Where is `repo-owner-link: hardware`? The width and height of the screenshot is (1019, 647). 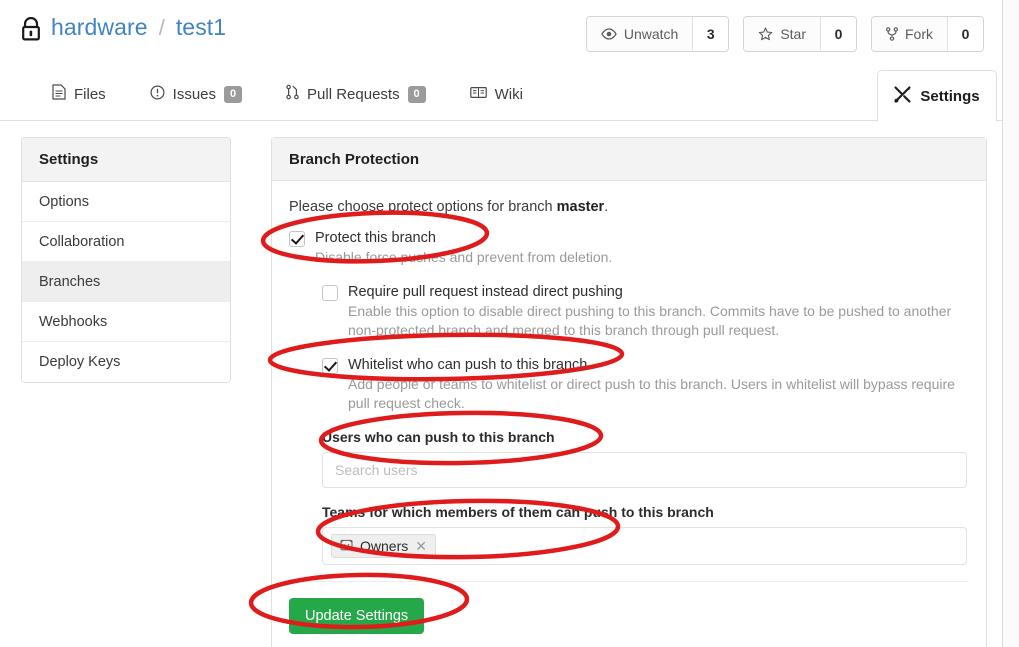
repo-owner-link: hardware is located at coordinates (99, 27).